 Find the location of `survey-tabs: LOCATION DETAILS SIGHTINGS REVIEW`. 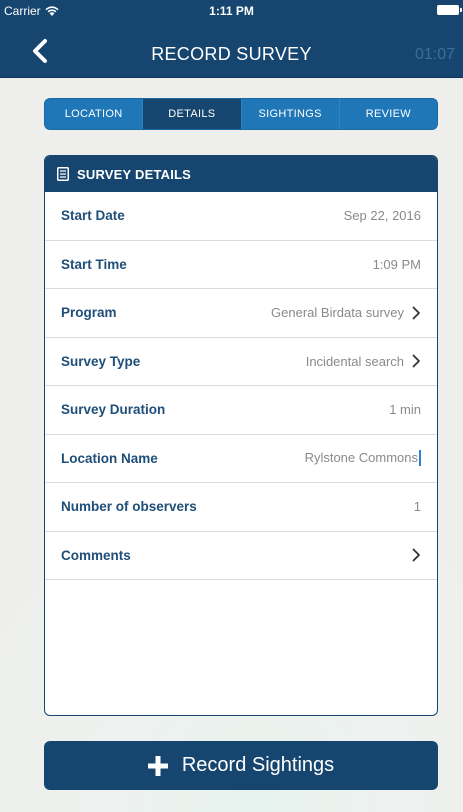

survey-tabs: LOCATION DETAILS SIGHTINGS REVIEW is located at coordinates (241, 114).